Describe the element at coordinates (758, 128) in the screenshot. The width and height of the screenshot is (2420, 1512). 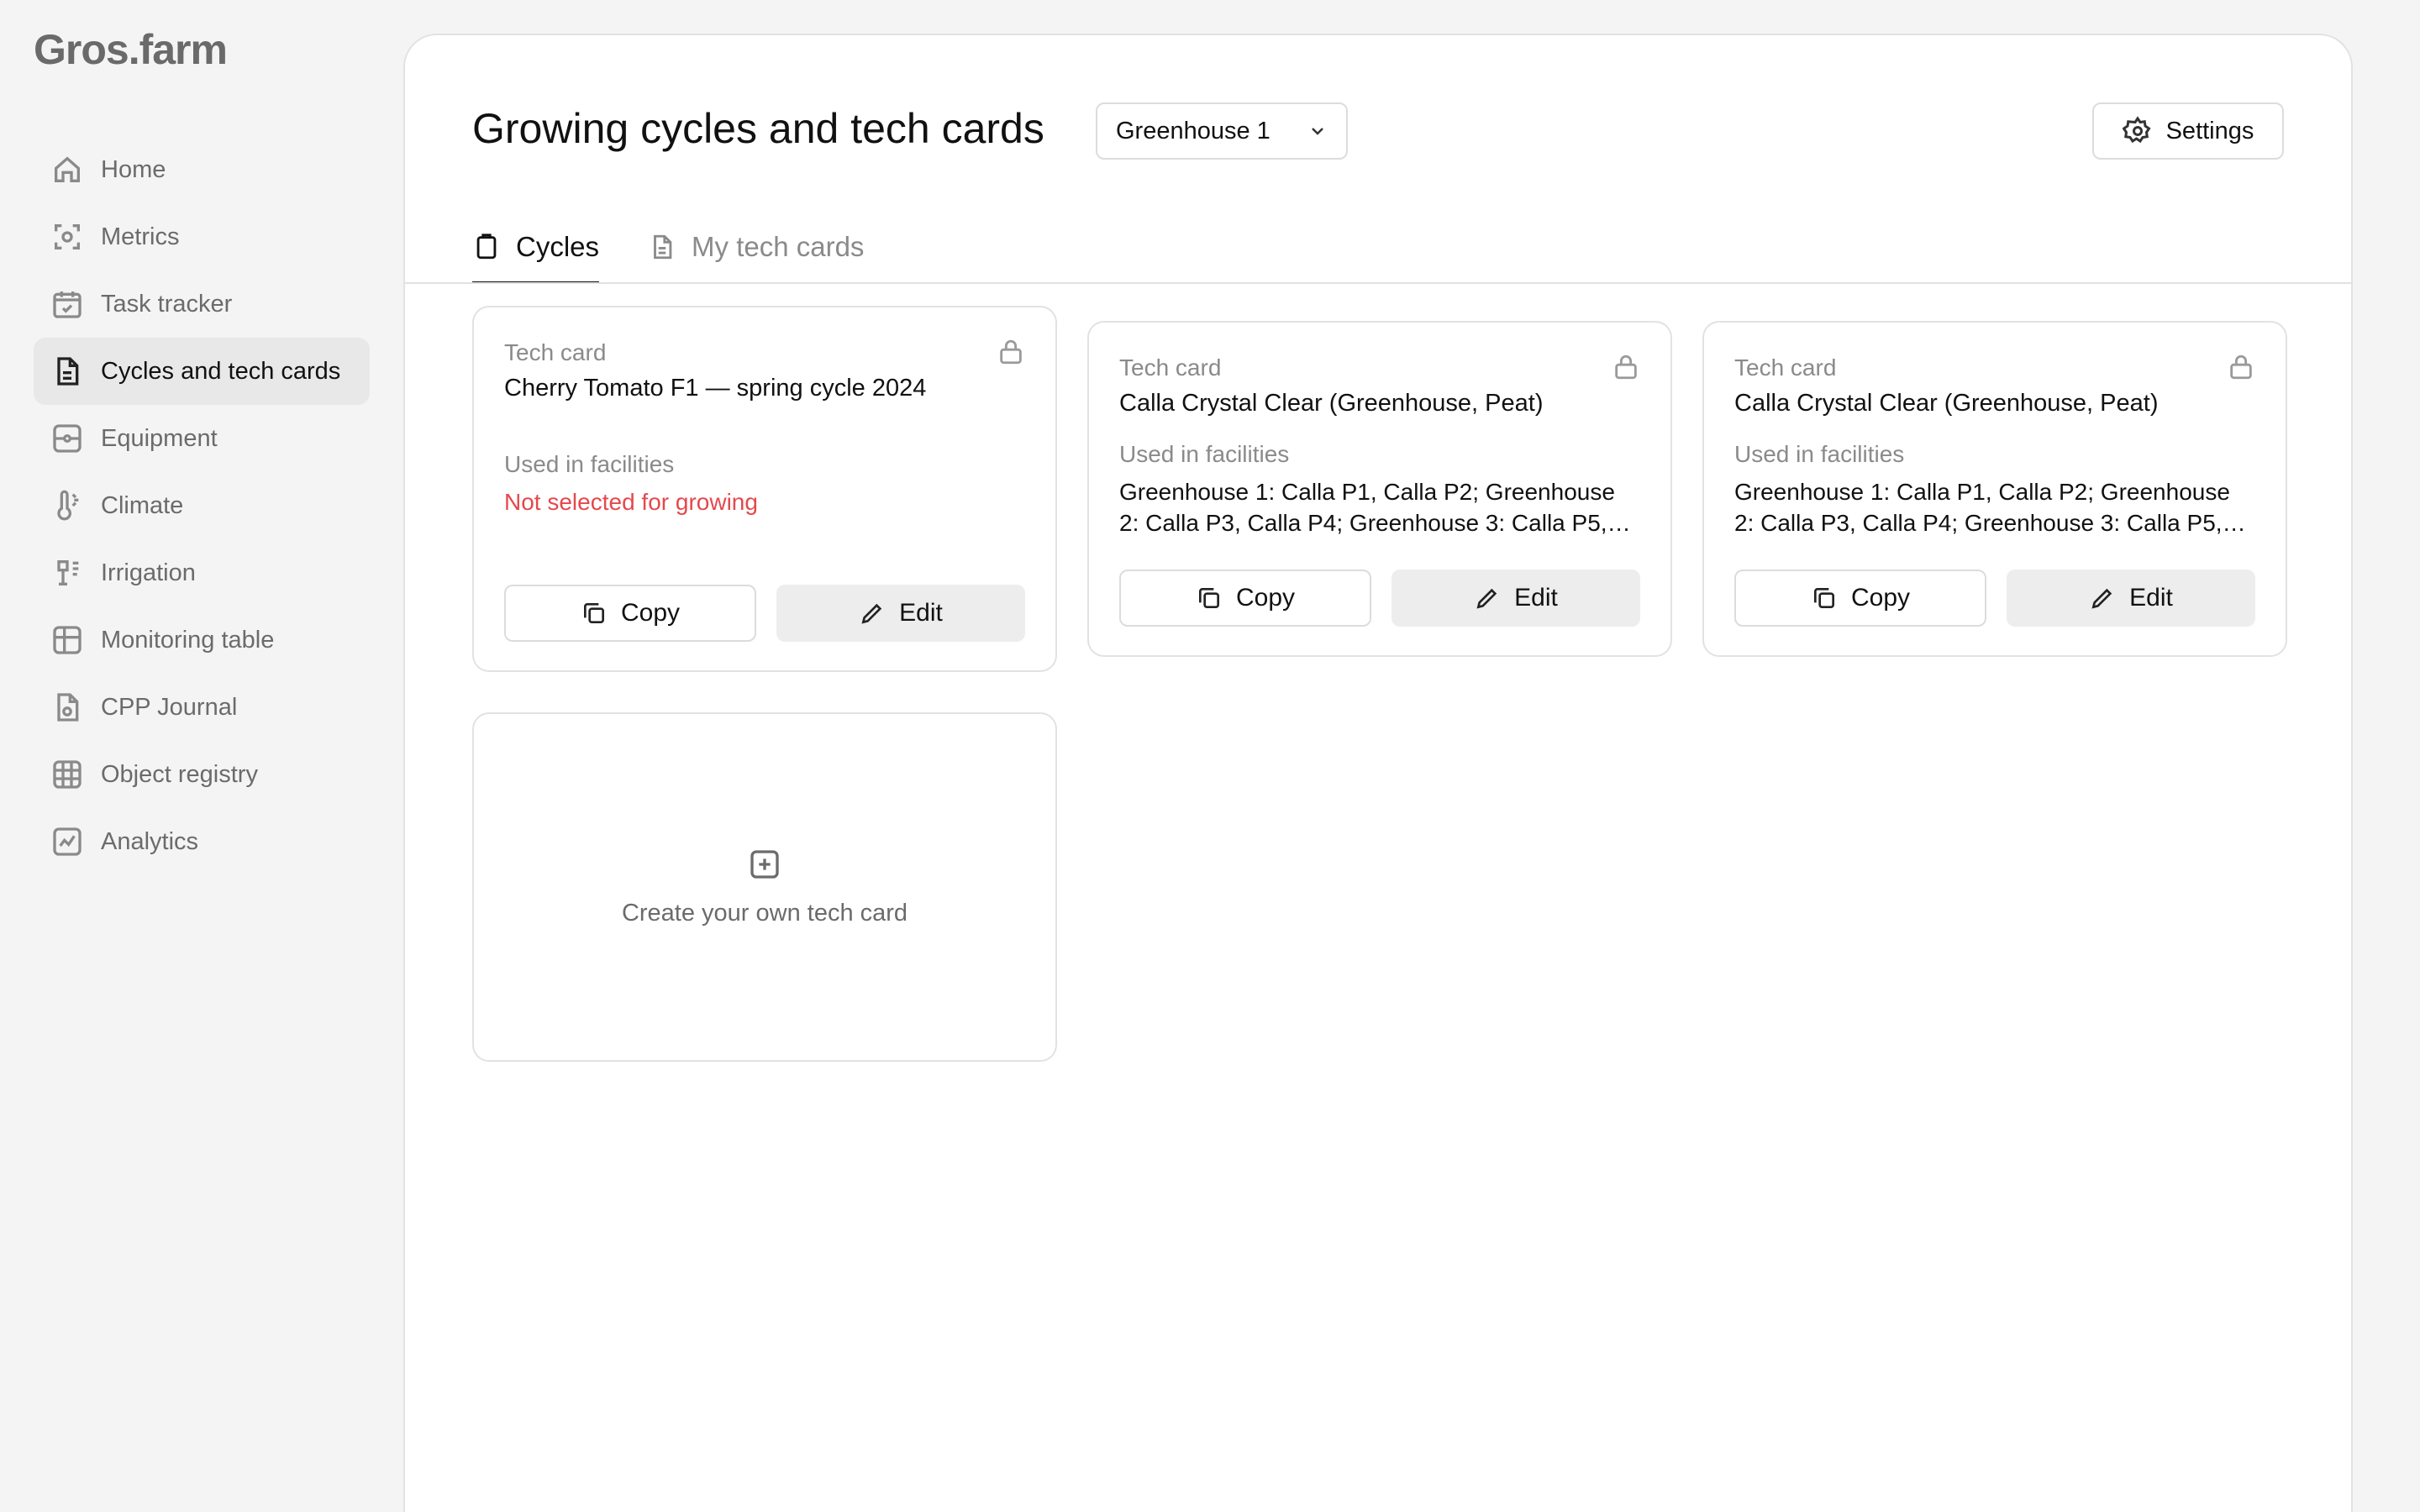
I see `page-title: Growing cycles and tech cards` at that location.